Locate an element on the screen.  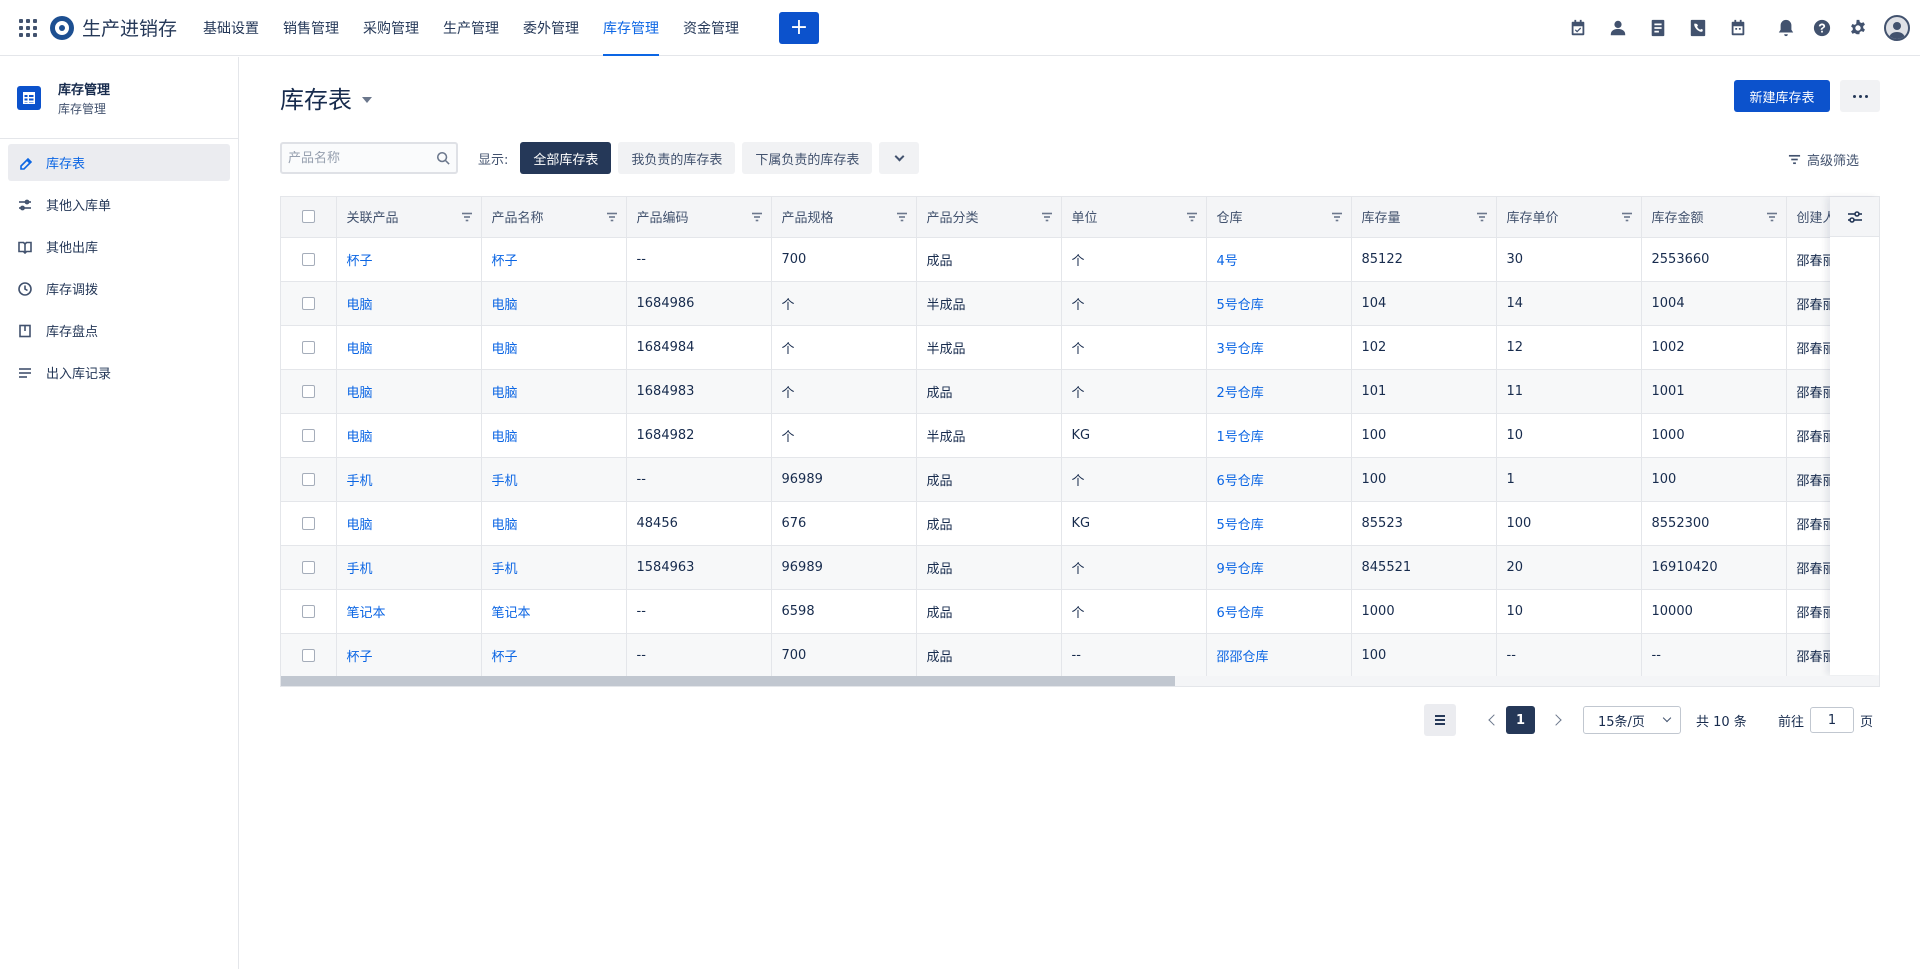
horizontal-scrollbar is located at coordinates (1080, 681).